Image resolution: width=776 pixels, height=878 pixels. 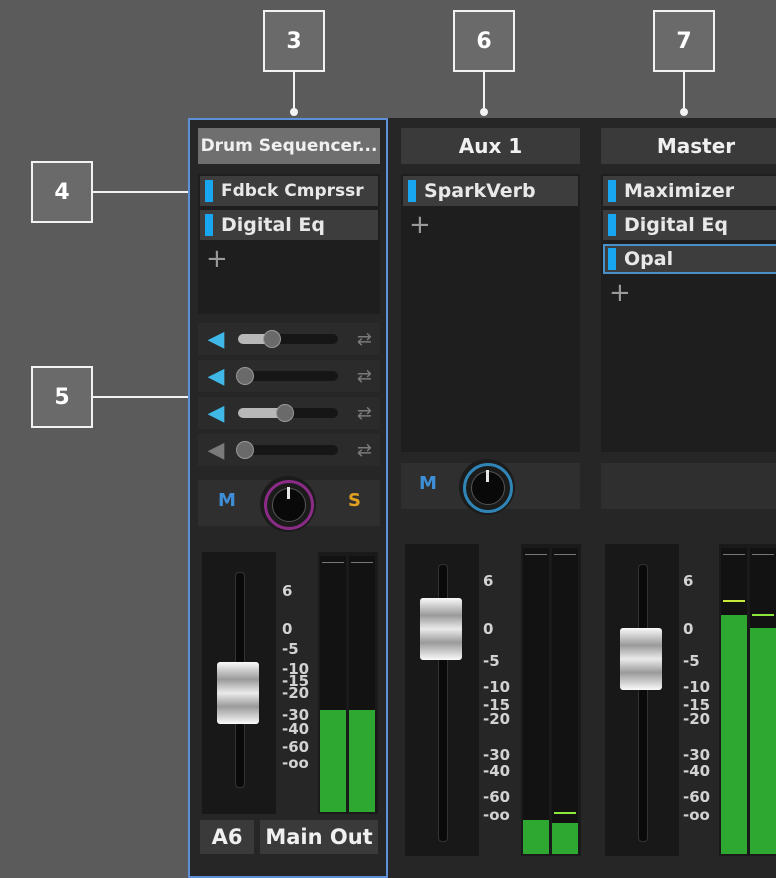 I want to click on output-selector: Main Out, so click(x=319, y=837).